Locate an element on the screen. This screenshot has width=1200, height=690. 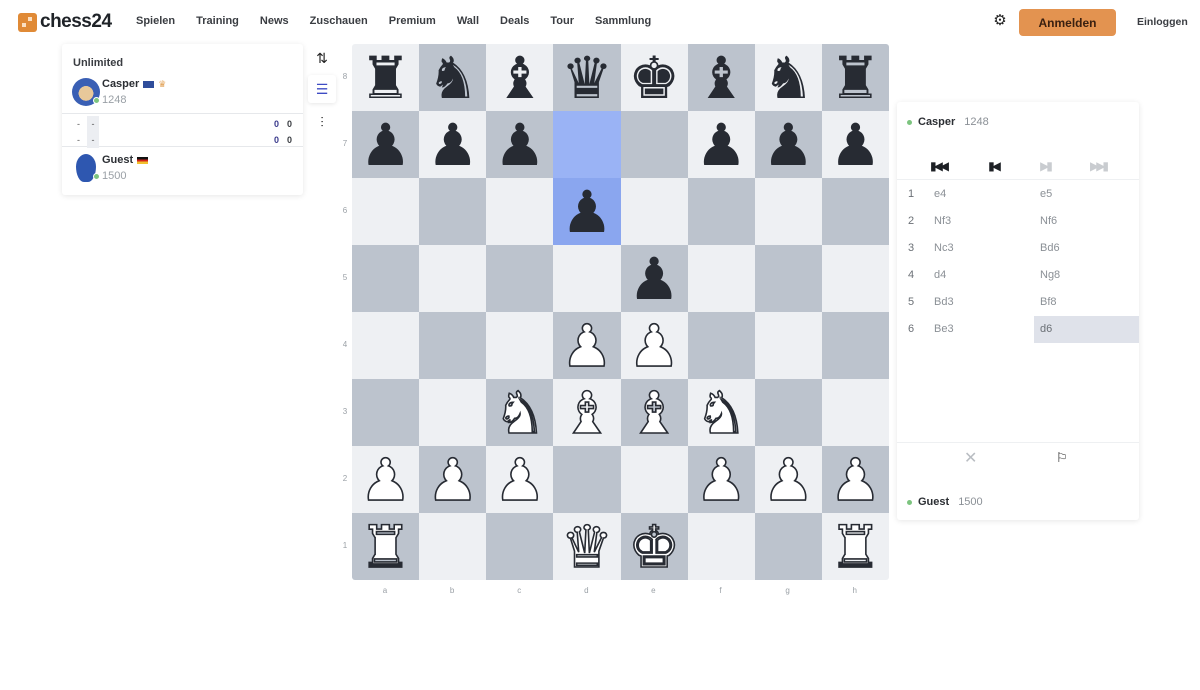
previous-move-icon: ▮◀ is located at coordinates (993, 166).